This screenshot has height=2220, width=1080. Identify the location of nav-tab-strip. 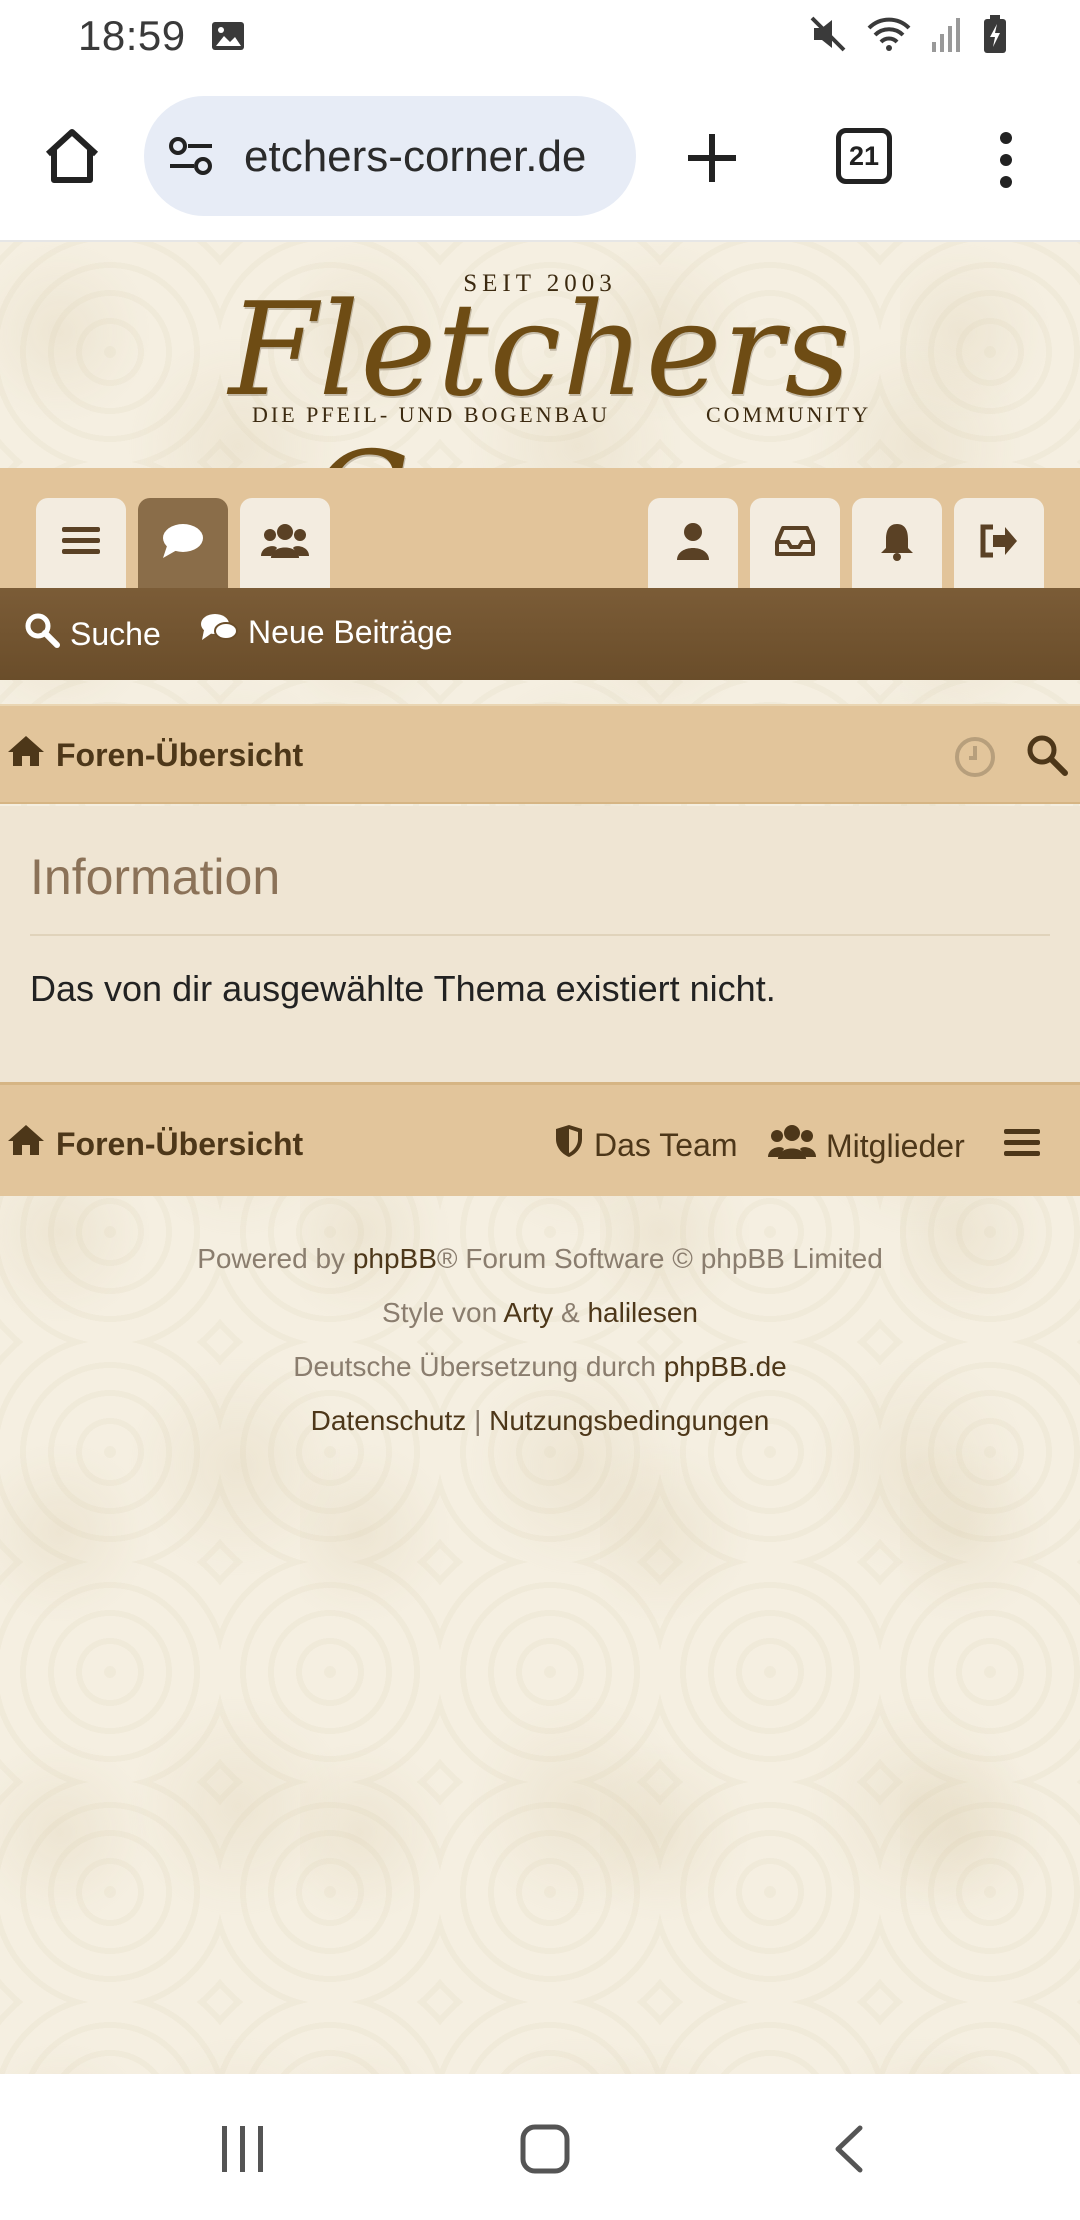
(540, 528).